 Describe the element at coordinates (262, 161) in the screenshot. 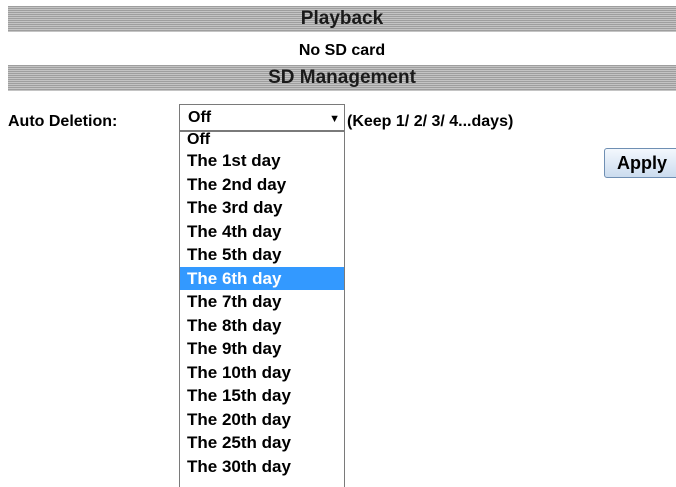

I see `dropdown-option: The 1st day` at that location.